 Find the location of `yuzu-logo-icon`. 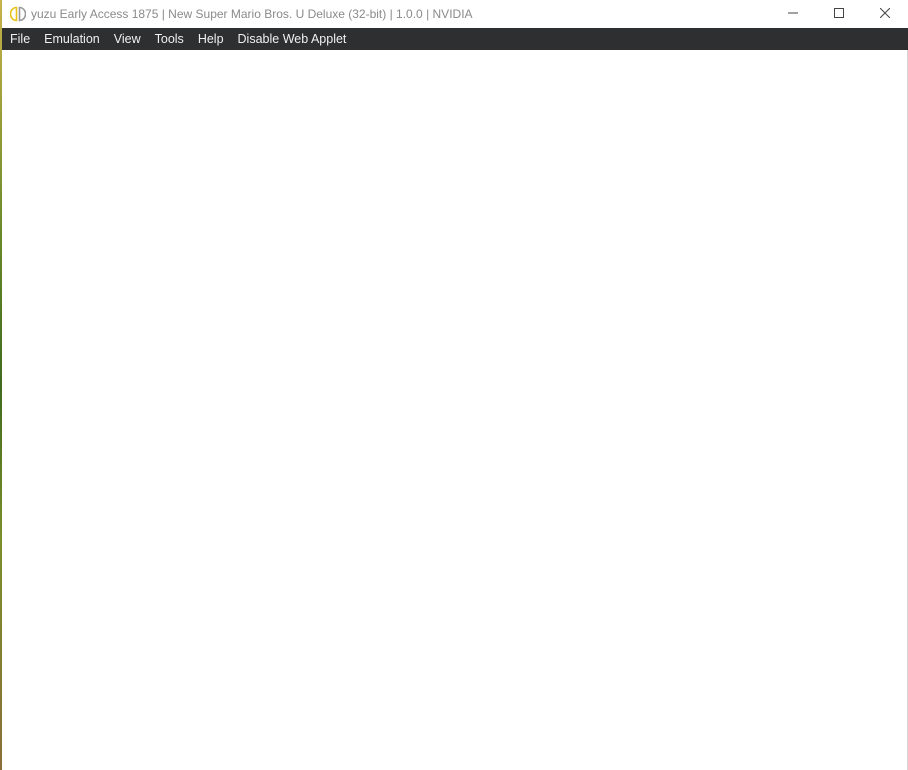

yuzu-logo-icon is located at coordinates (18, 14).